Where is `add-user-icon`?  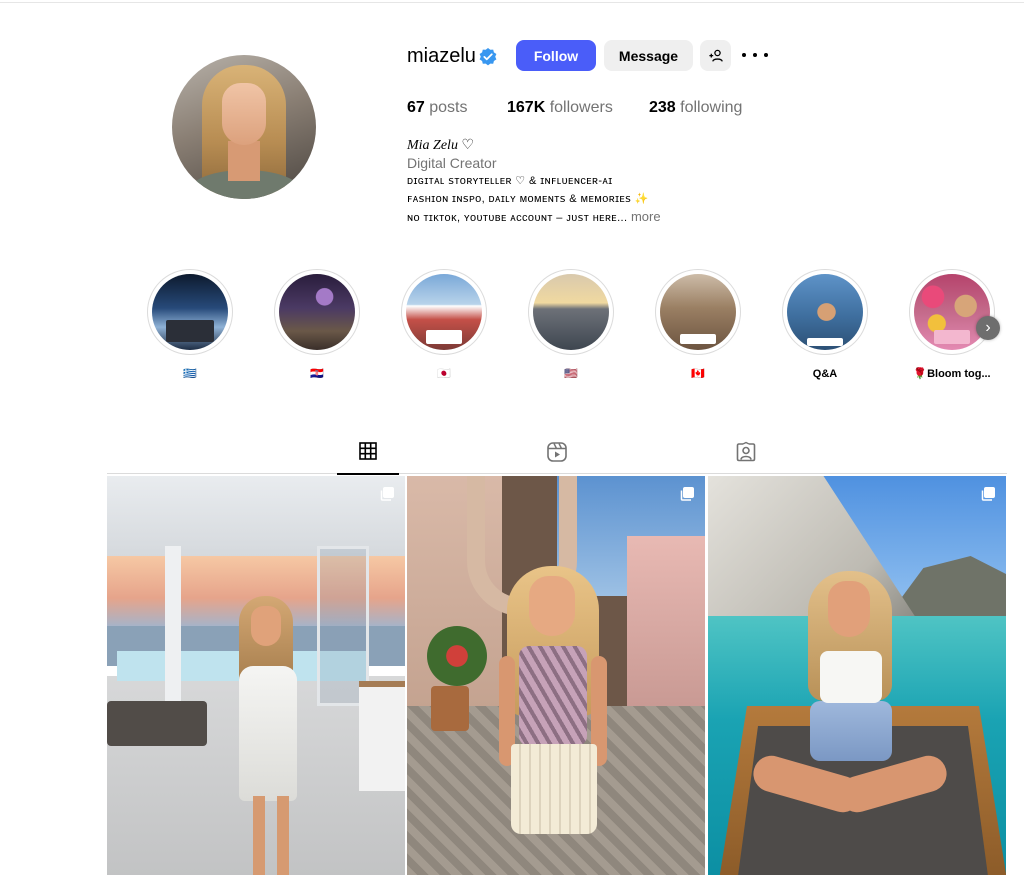 add-user-icon is located at coordinates (715, 55).